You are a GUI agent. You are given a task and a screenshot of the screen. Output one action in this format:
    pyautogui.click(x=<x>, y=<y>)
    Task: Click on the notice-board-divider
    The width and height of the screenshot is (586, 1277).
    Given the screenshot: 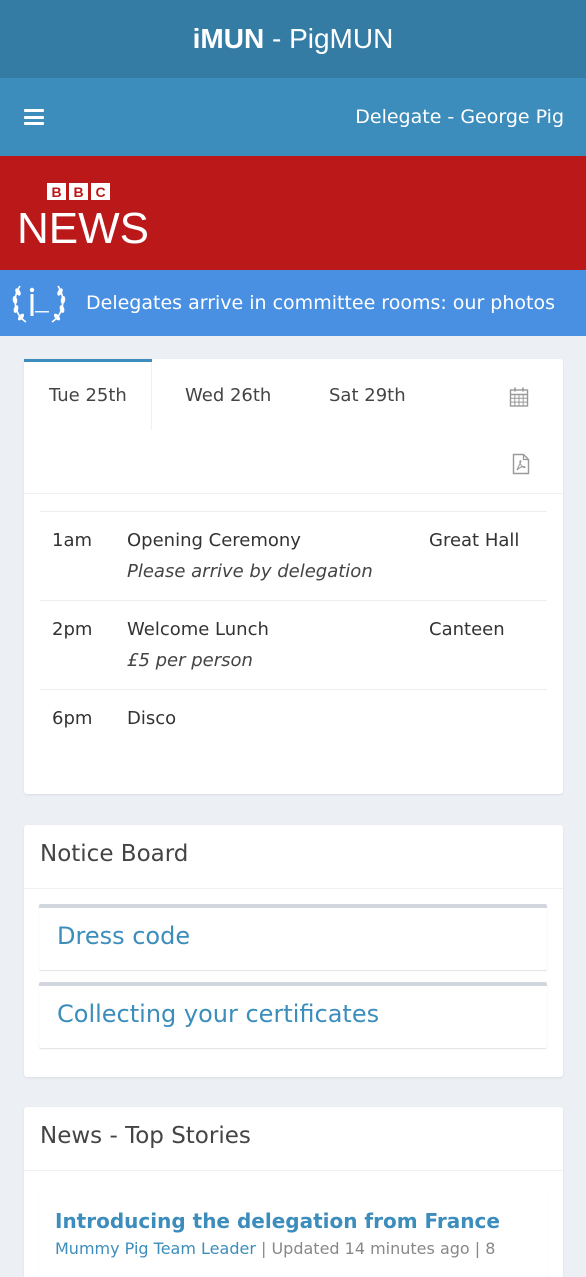 What is the action you would take?
    pyautogui.click(x=293, y=888)
    